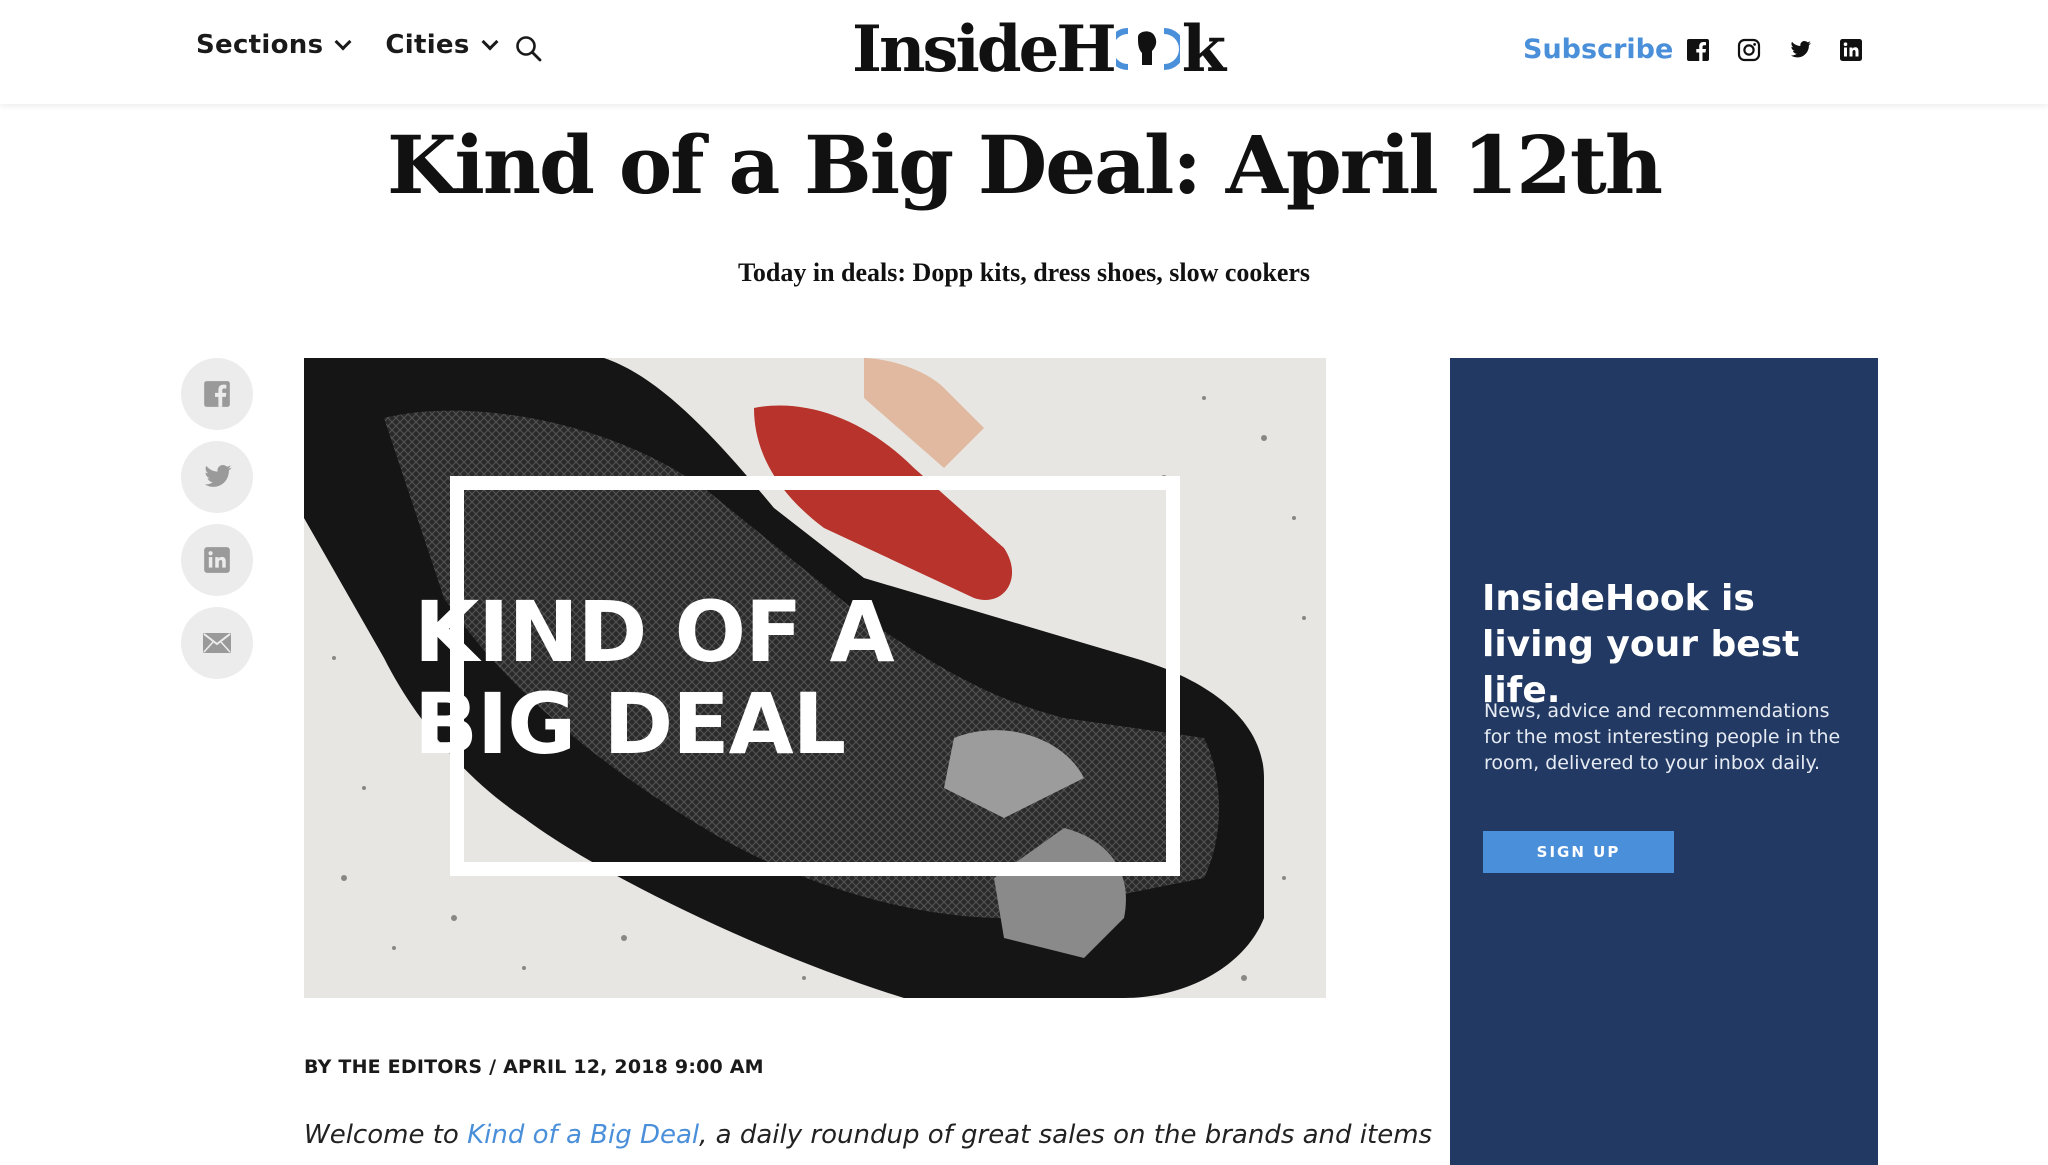 The width and height of the screenshot is (2048, 1165). I want to click on instagram-icon, so click(1749, 50).